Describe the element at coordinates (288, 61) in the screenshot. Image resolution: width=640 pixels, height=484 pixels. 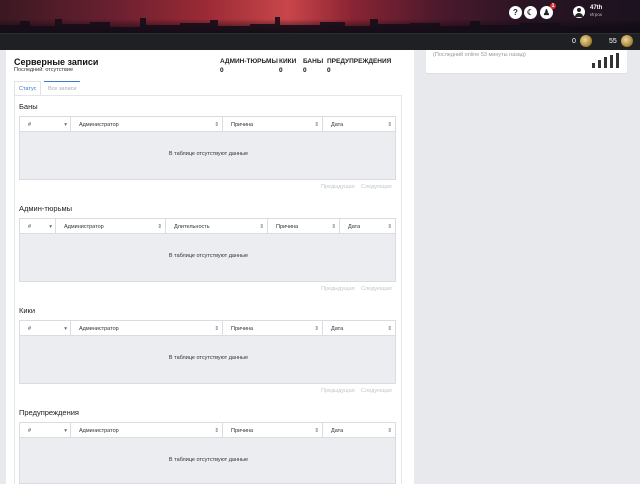
I see `summary-label-kicks: КИКИ` at that location.